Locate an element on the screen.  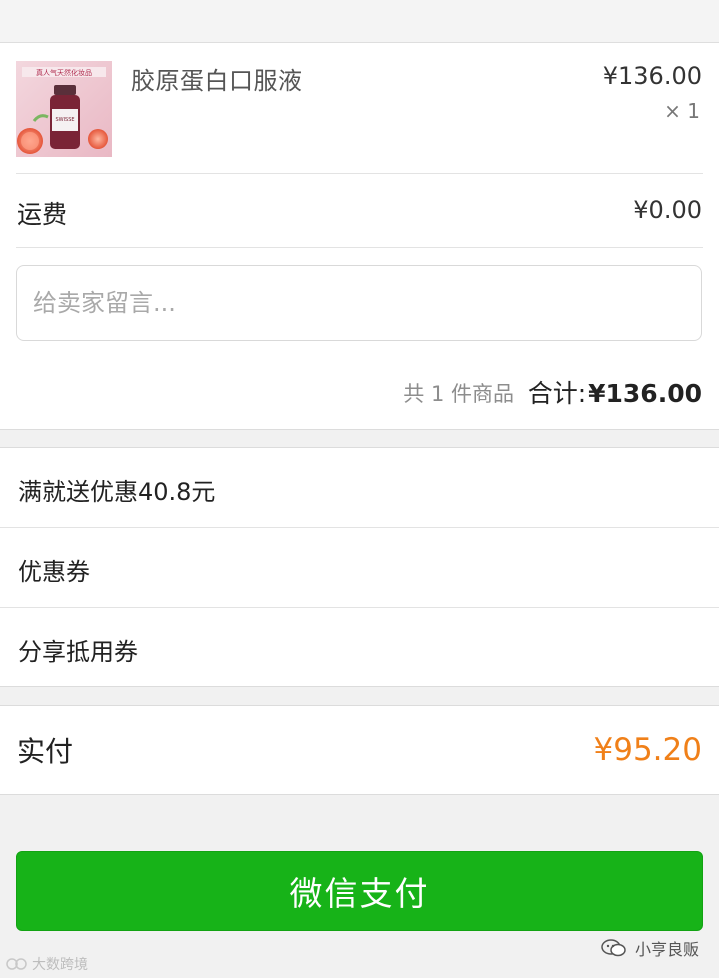
product-photo: 真人气天然化妆品 SWISSE is located at coordinates (64, 109).